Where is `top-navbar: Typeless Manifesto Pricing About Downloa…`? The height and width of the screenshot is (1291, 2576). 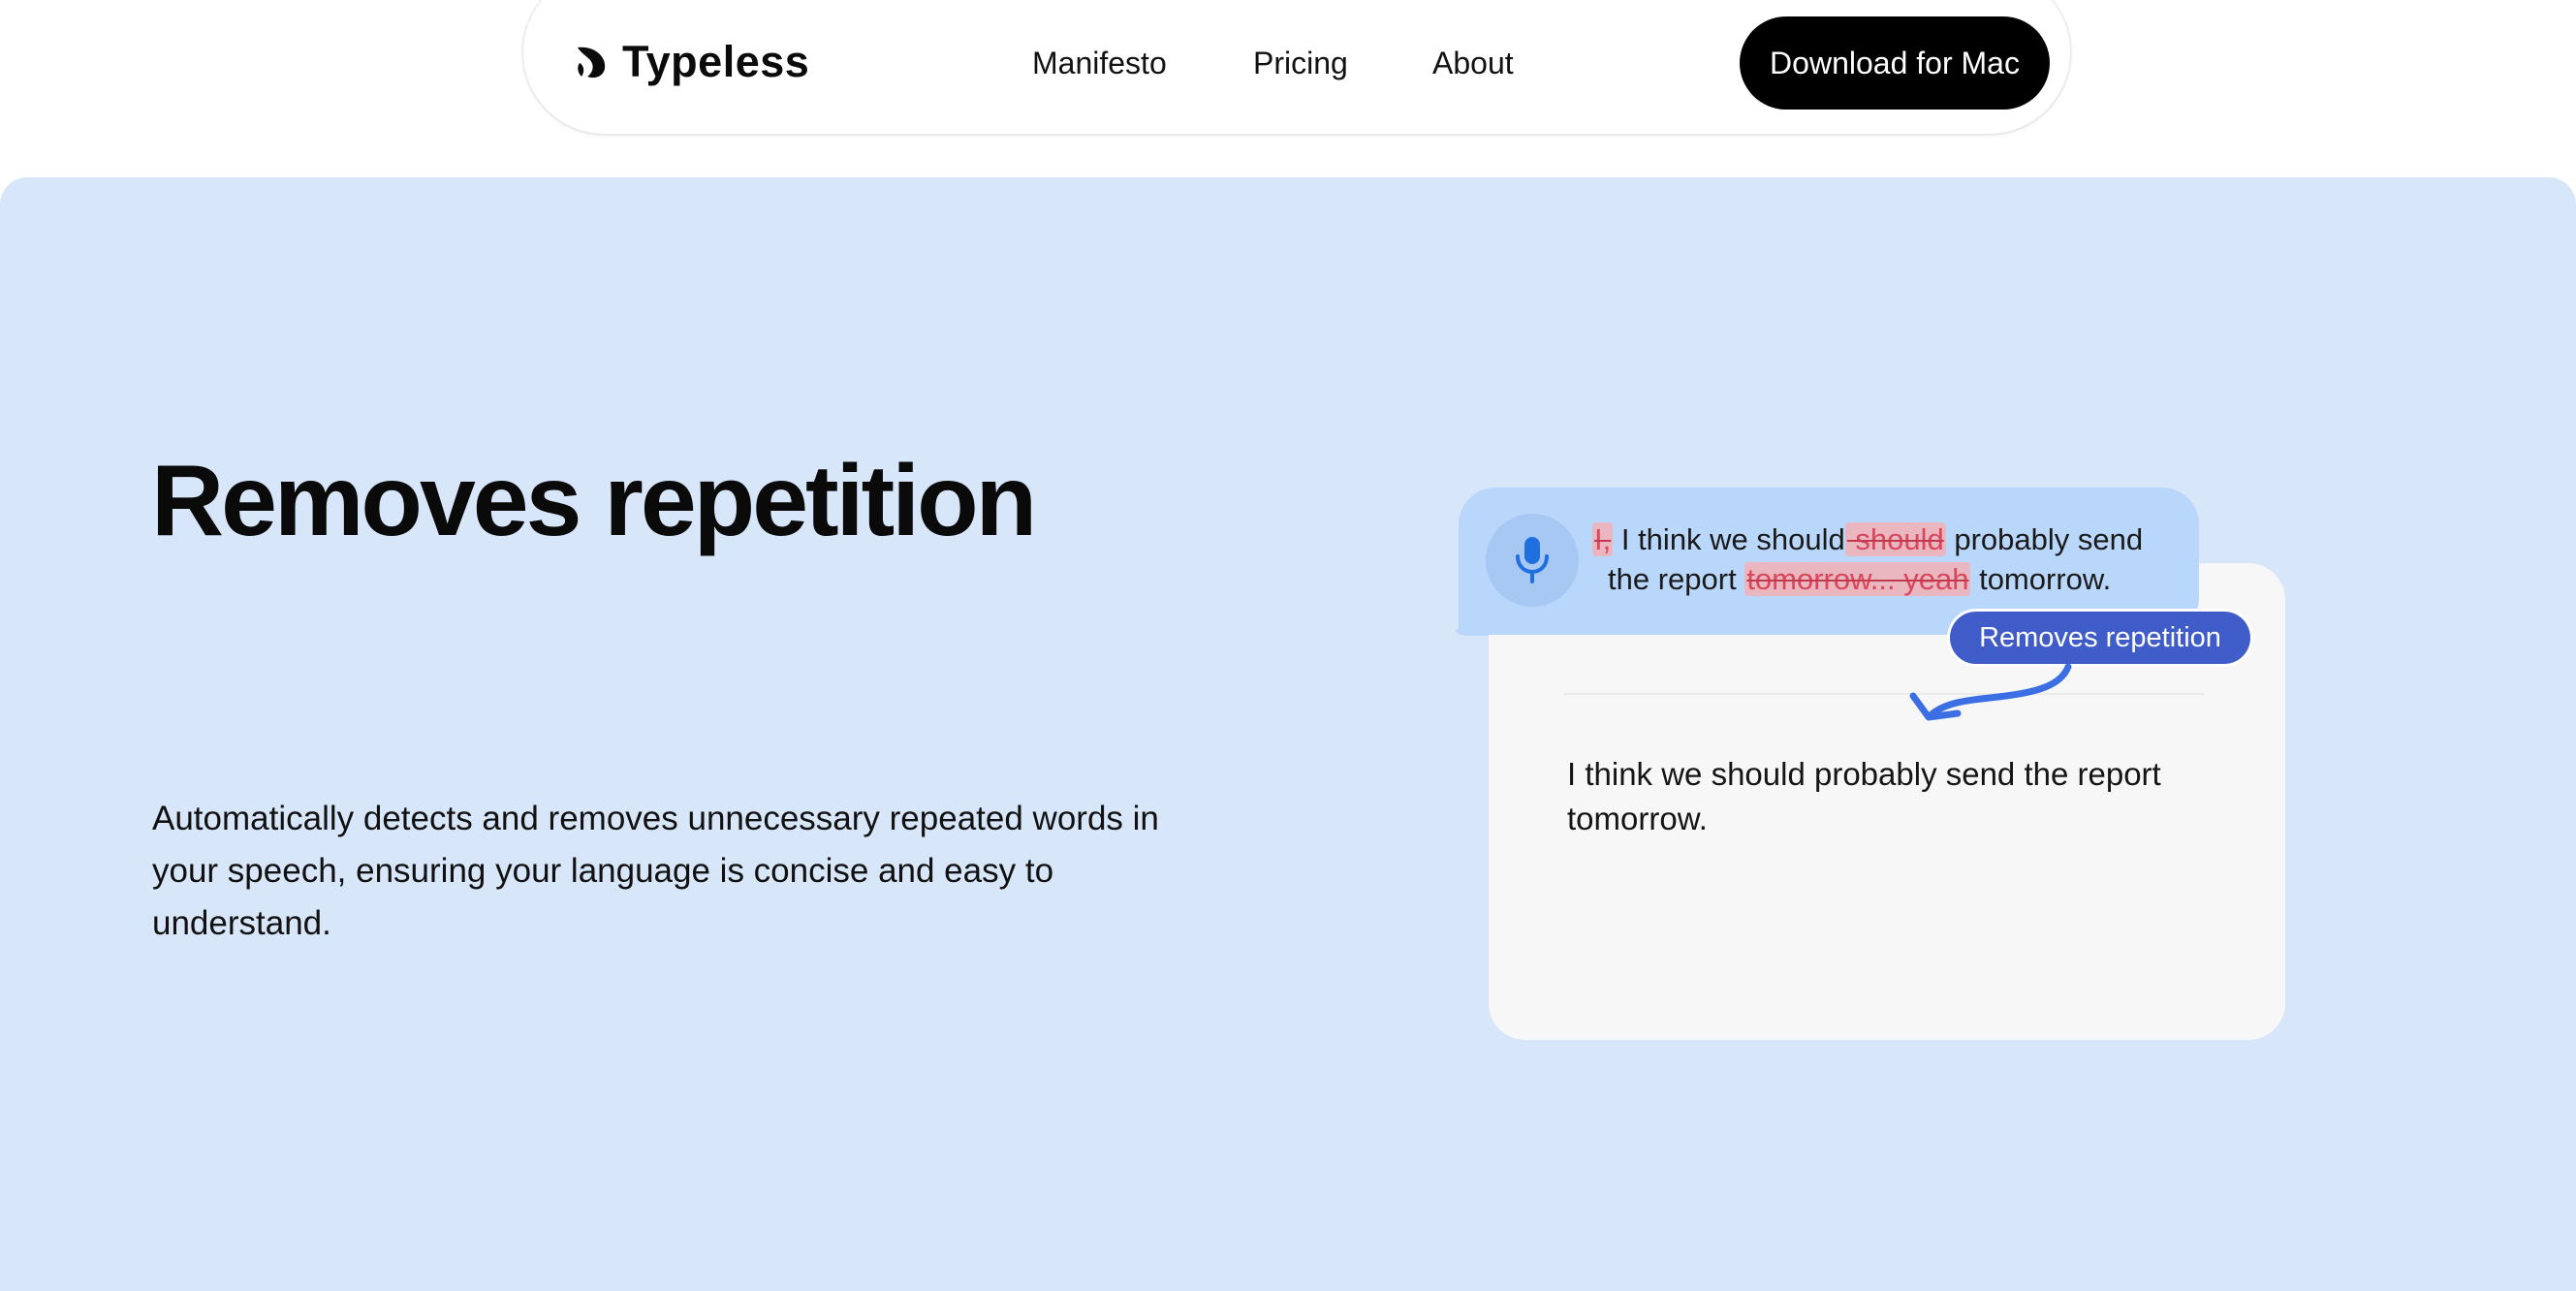 top-navbar: Typeless Manifesto Pricing About Downloa… is located at coordinates (1296, 67).